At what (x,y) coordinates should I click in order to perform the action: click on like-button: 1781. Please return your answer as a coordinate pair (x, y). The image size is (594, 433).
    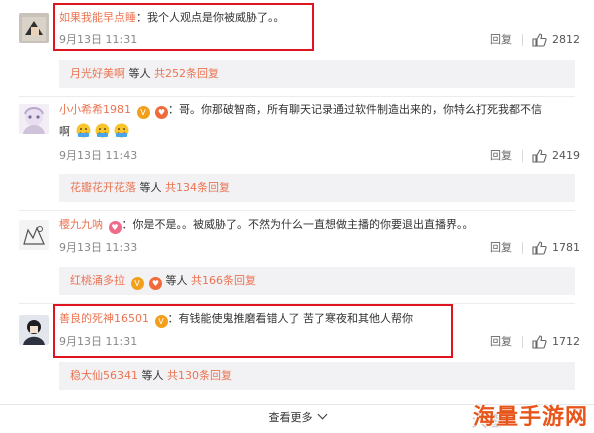
    Looking at the image, I should click on (556, 248).